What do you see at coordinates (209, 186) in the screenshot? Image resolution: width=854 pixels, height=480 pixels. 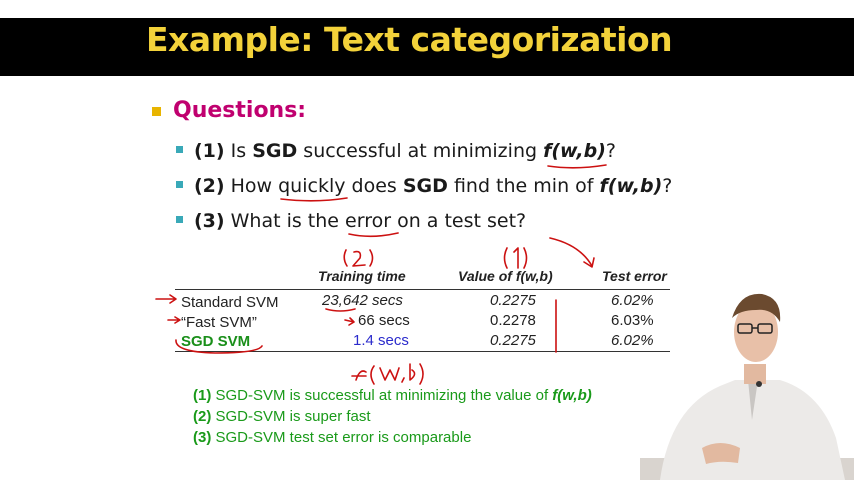 I see `question-number: (2)` at bounding box center [209, 186].